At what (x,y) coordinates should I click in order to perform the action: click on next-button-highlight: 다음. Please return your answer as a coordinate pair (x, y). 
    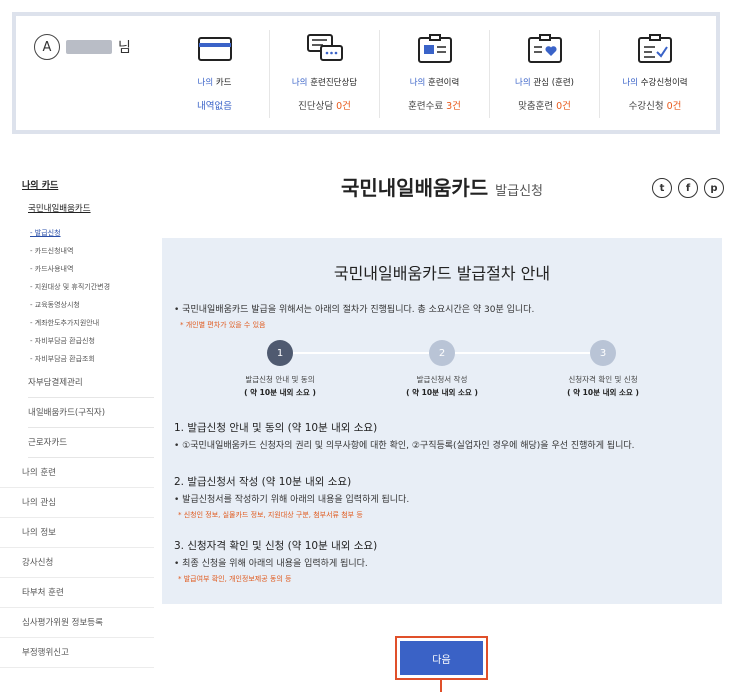
    Looking at the image, I should click on (441, 658).